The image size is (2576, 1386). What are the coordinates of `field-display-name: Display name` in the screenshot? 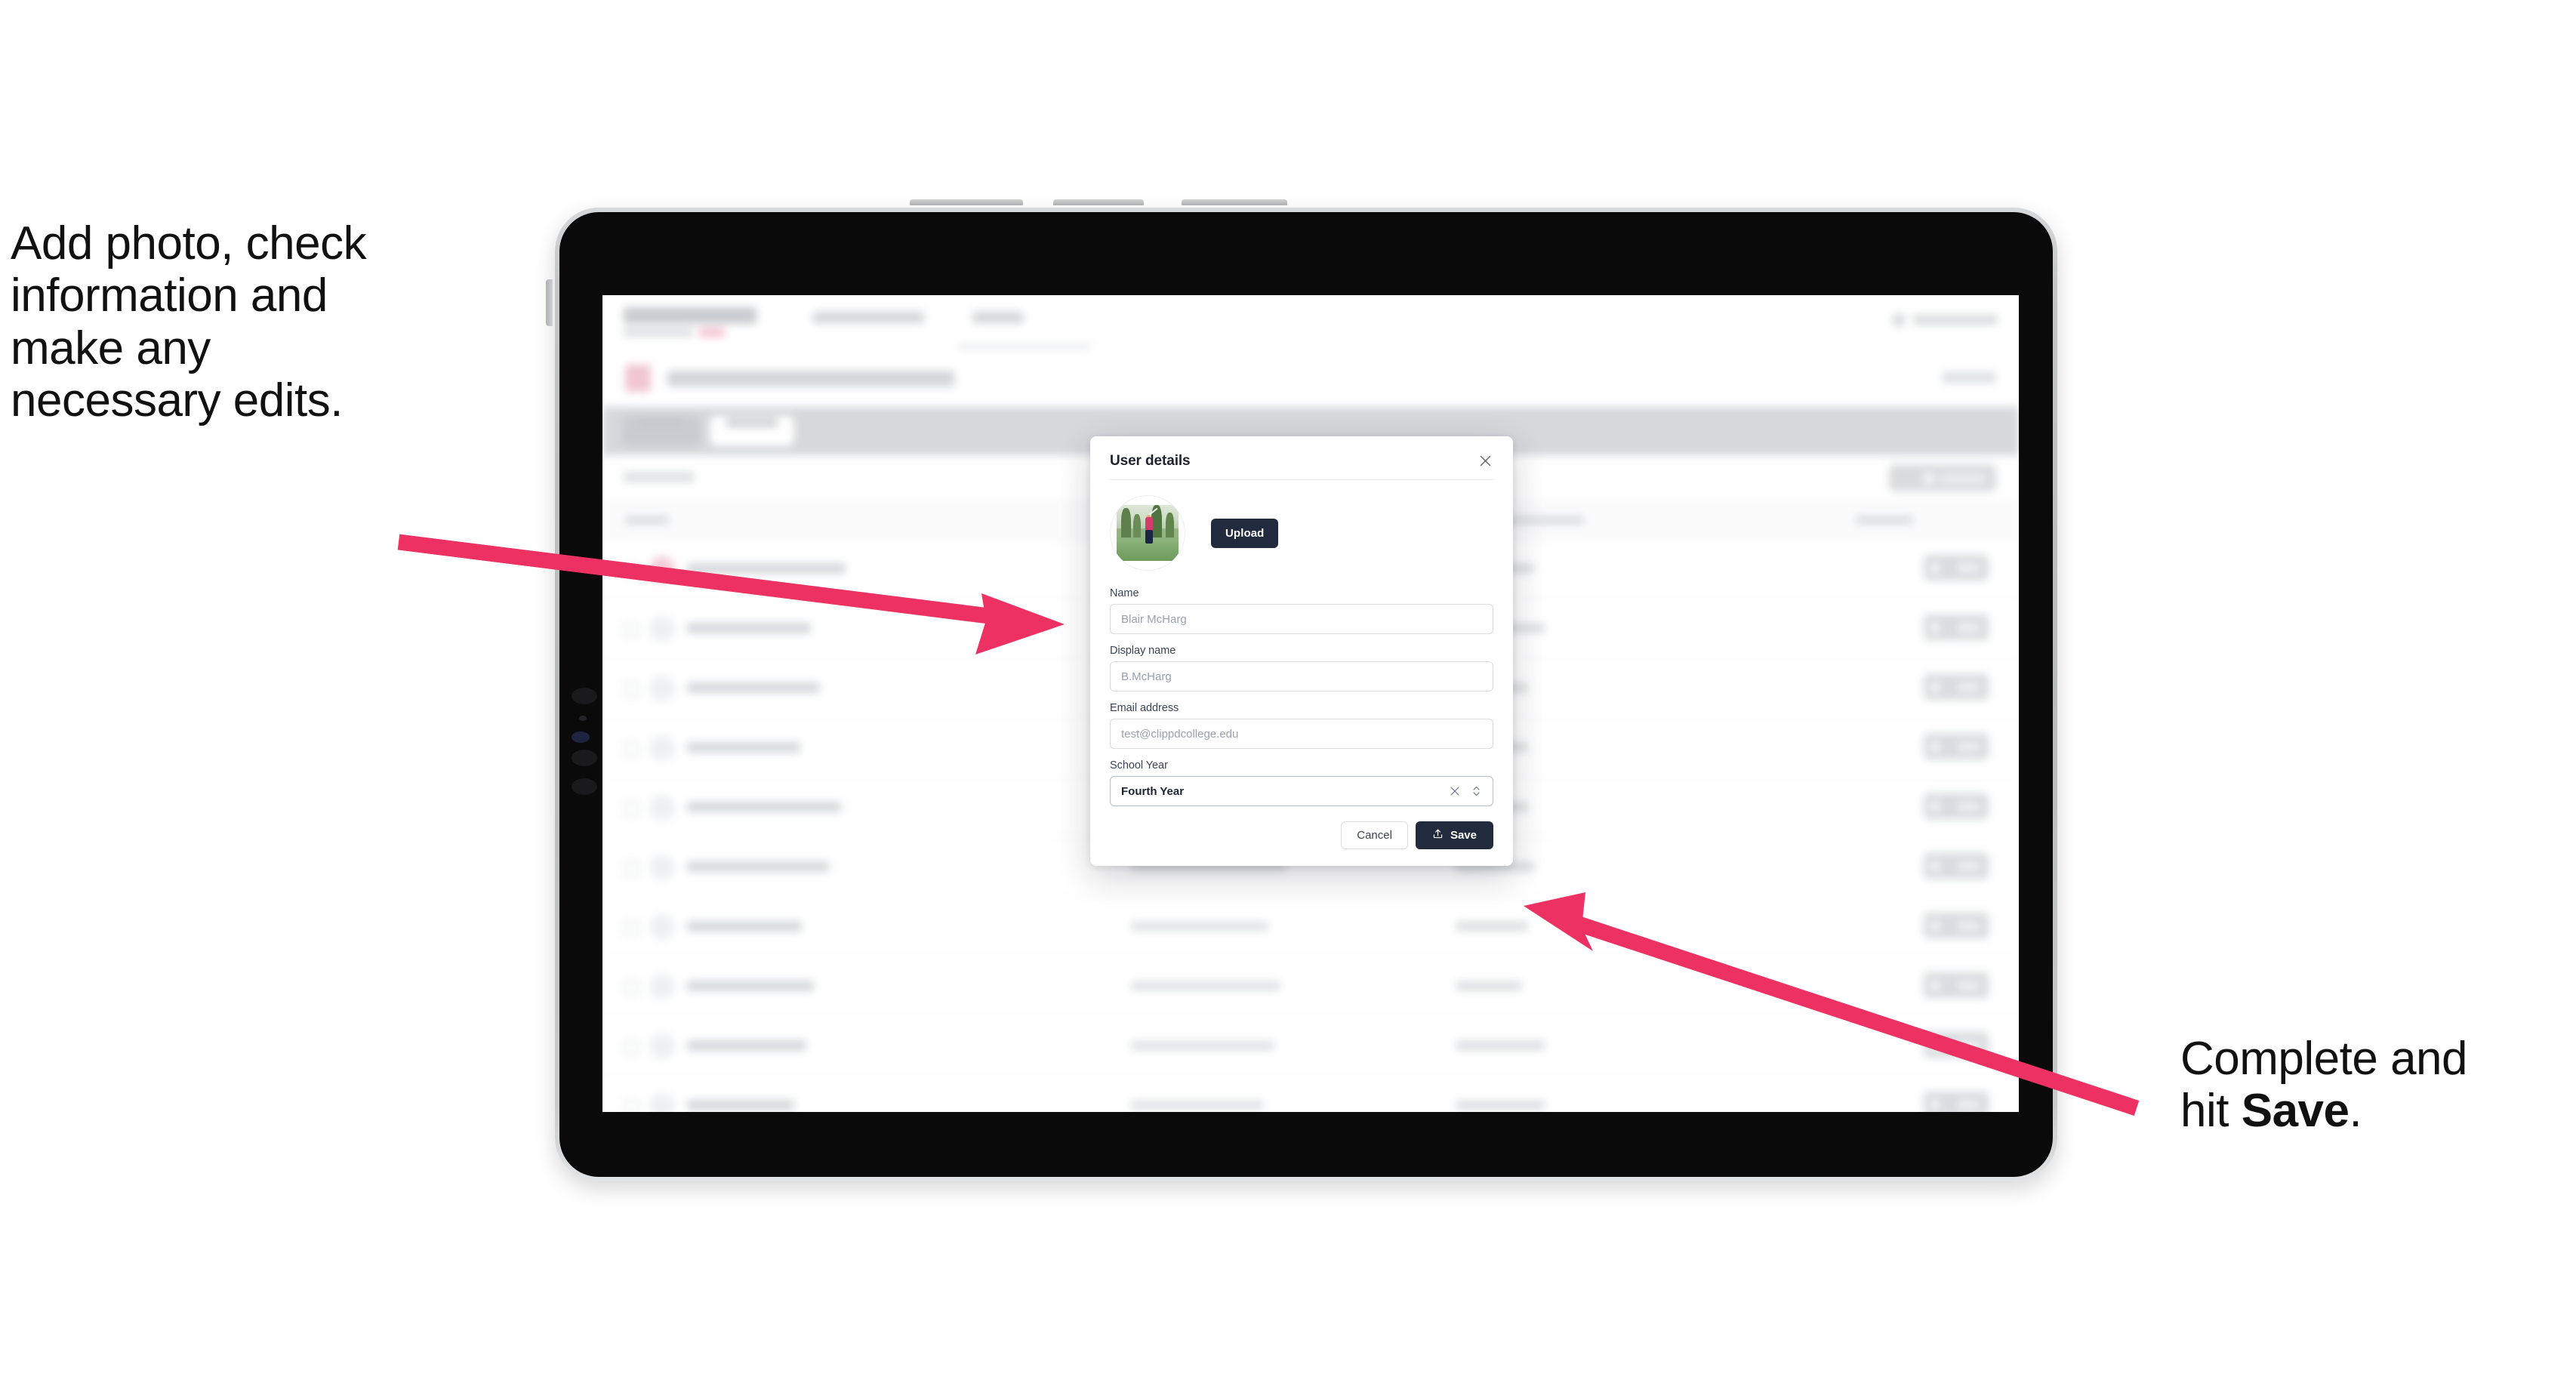 It's located at (1301, 668).